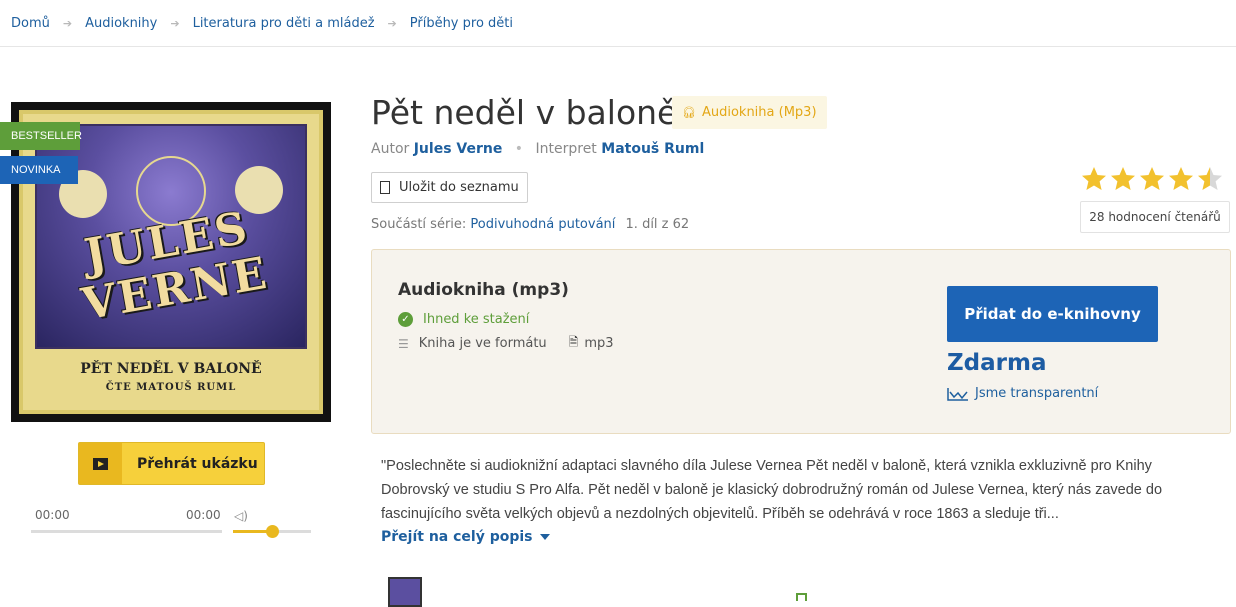 The image size is (1236, 607). Describe the element at coordinates (385, 187) in the screenshot. I see `bookmark-icon` at that location.